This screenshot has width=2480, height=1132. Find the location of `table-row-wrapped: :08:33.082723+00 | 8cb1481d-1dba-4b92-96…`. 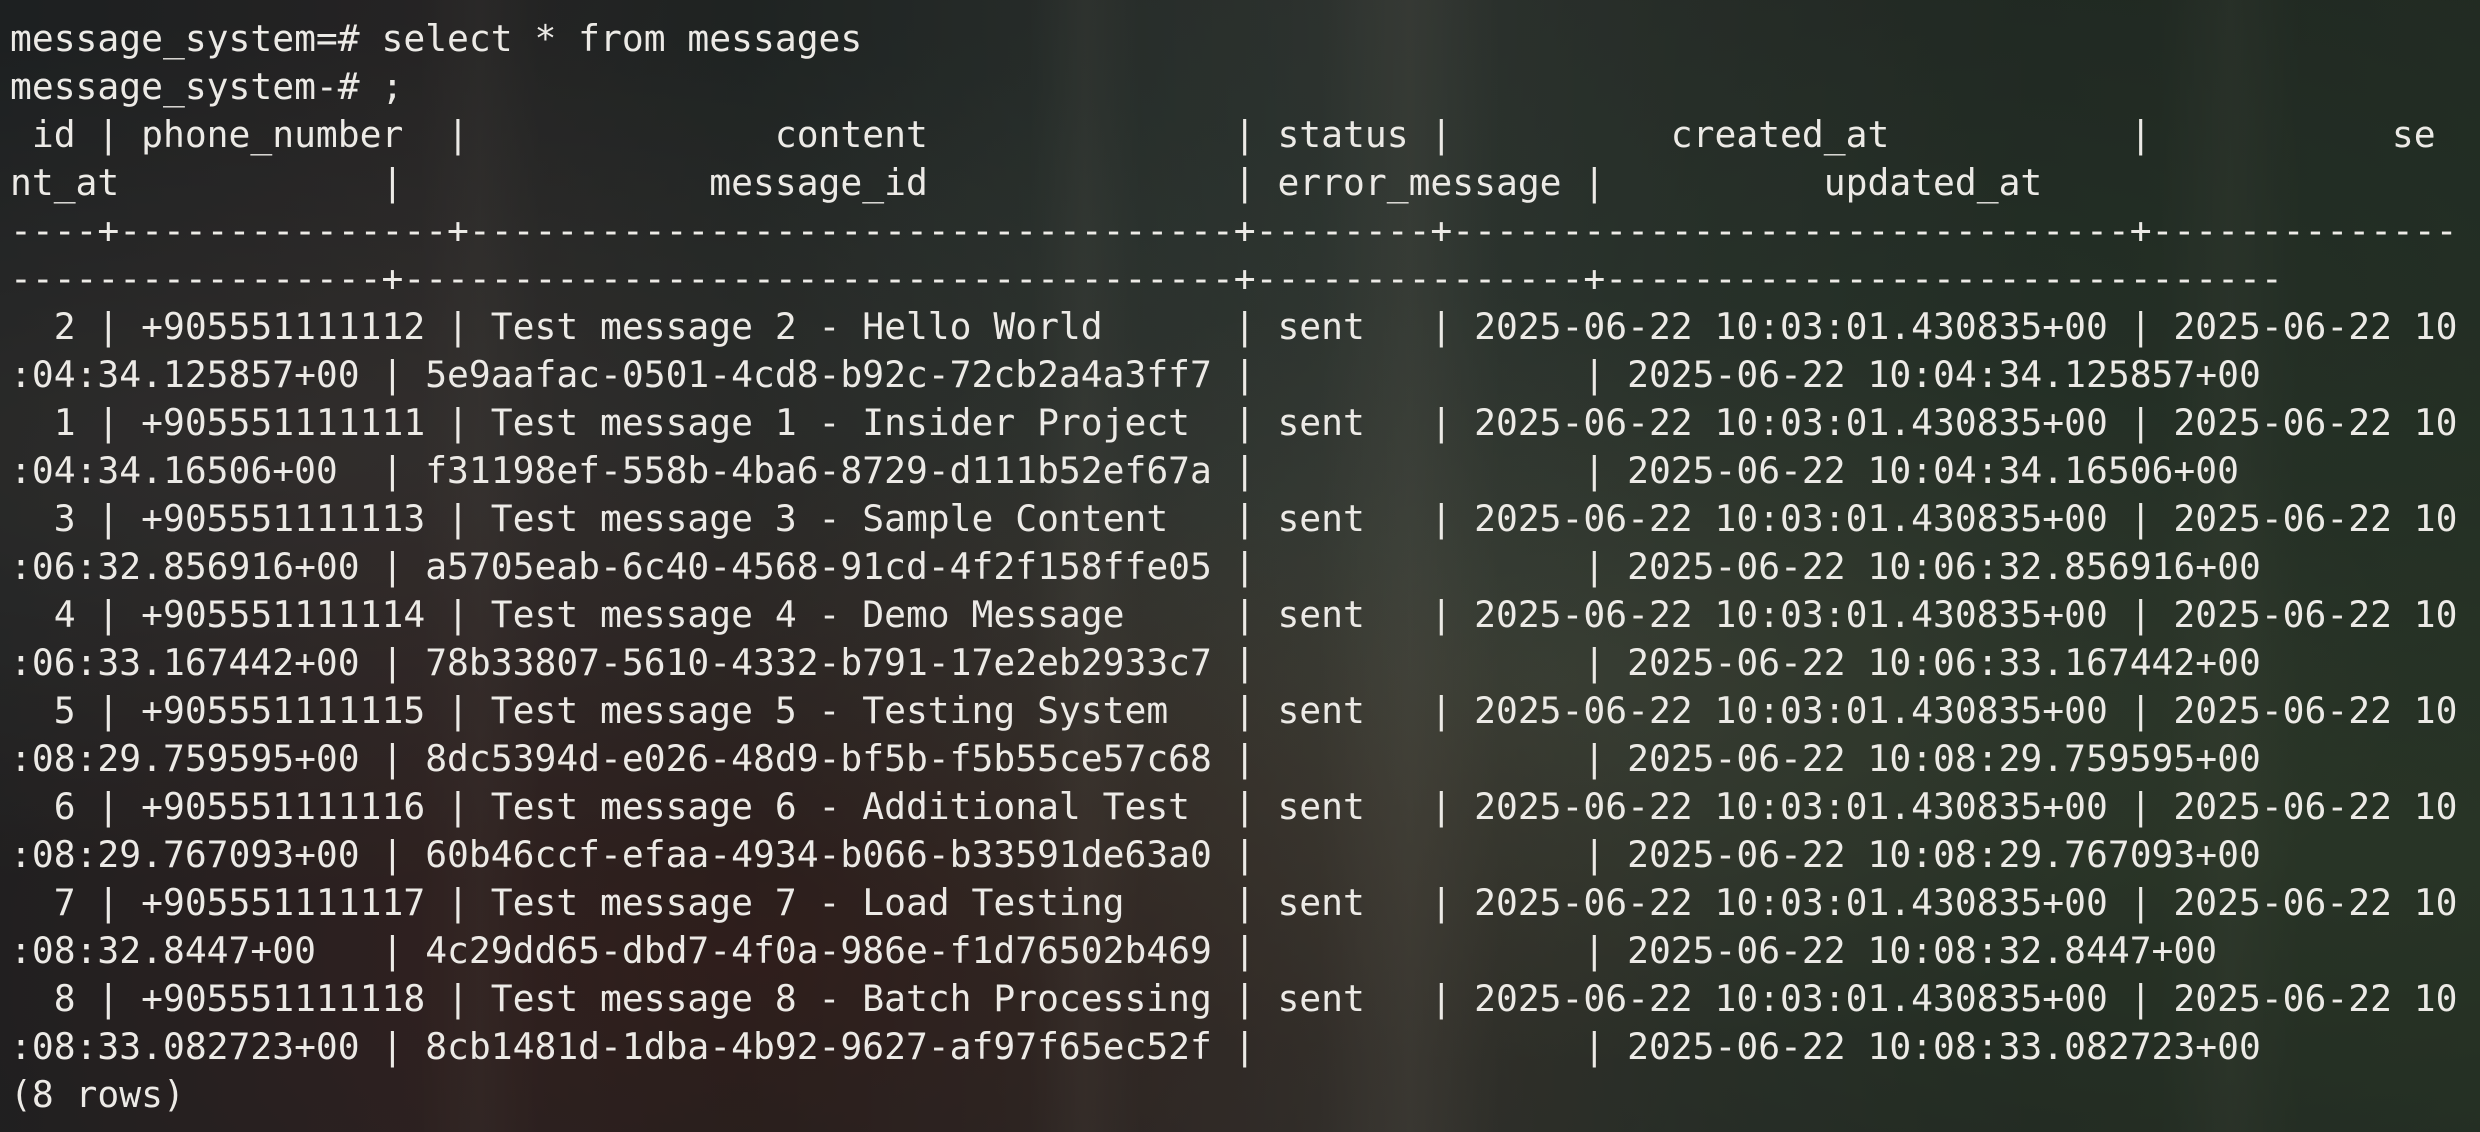

table-row-wrapped: :08:33.082723+00 | 8cb1481d-1dba-4b92-96… is located at coordinates (1135, 1046).